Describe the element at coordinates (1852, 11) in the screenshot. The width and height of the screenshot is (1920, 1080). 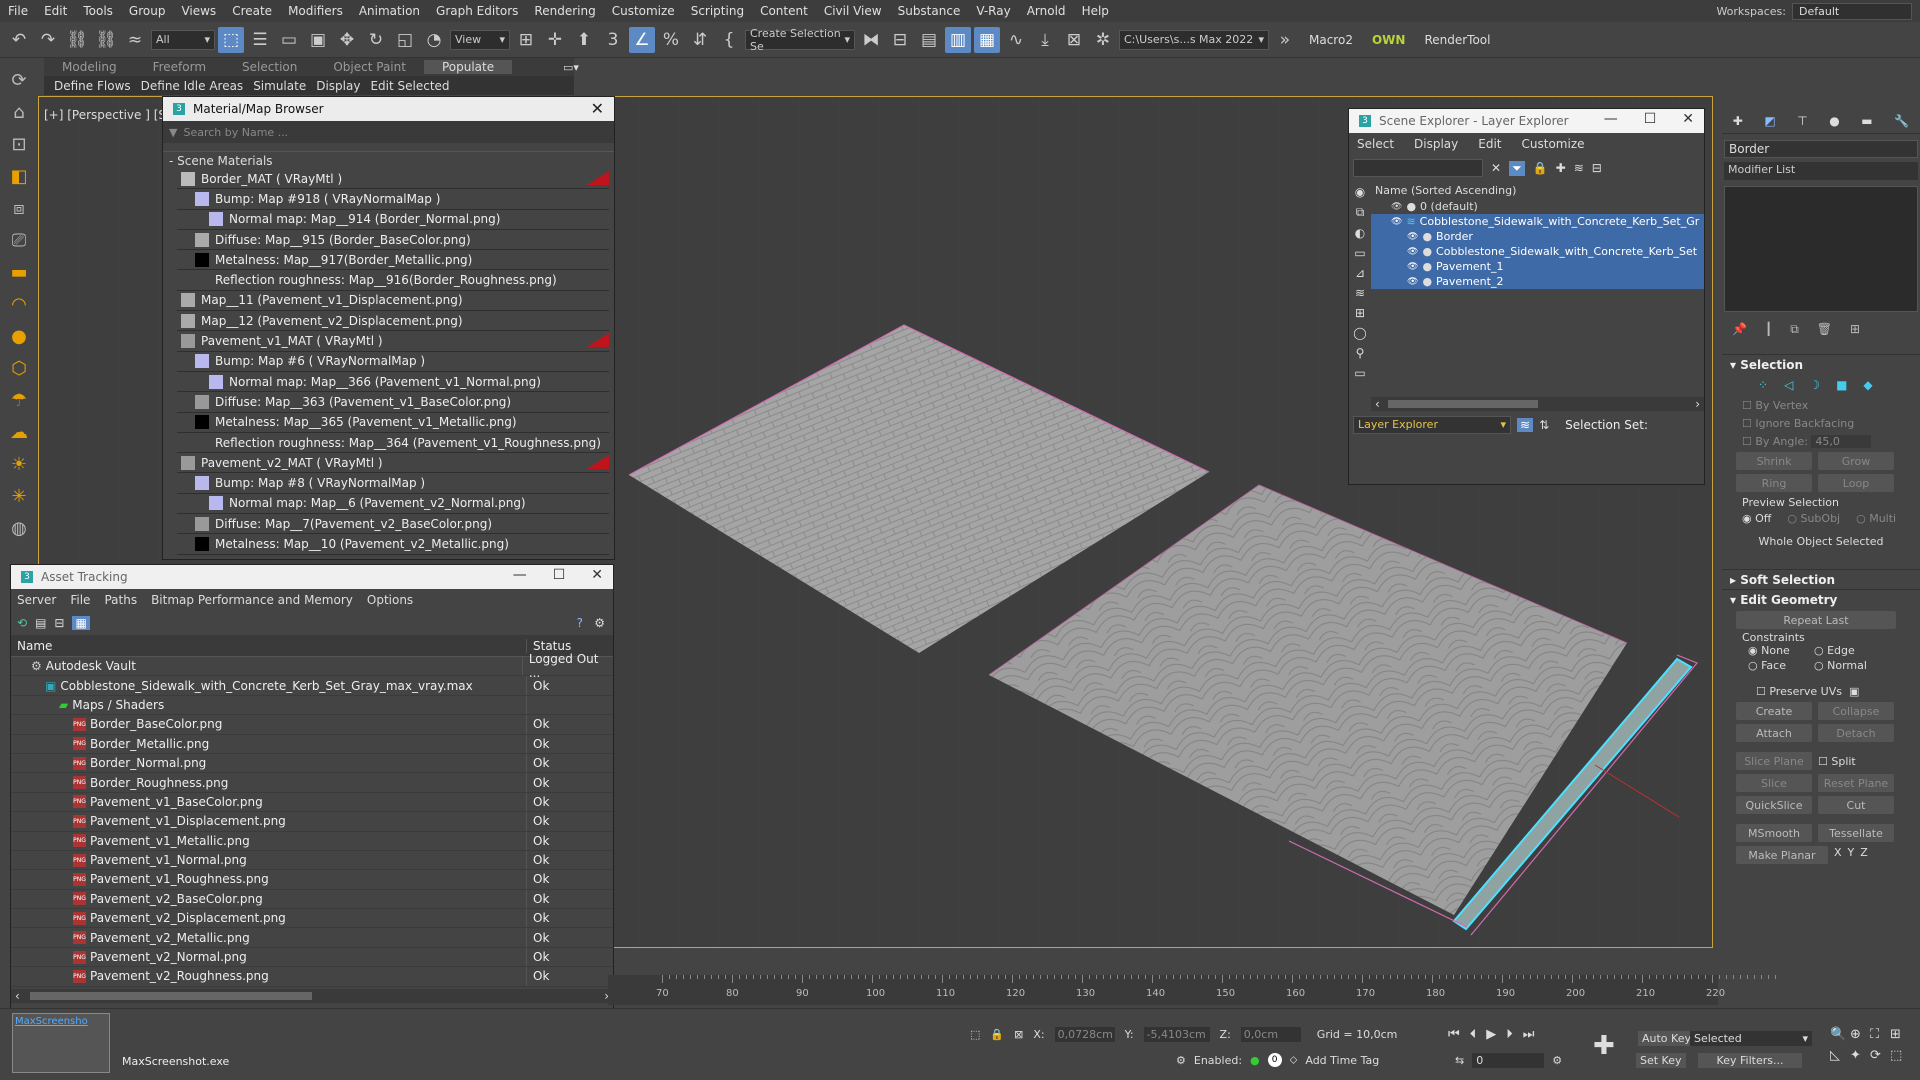
I see `workspaces-value: Default` at that location.